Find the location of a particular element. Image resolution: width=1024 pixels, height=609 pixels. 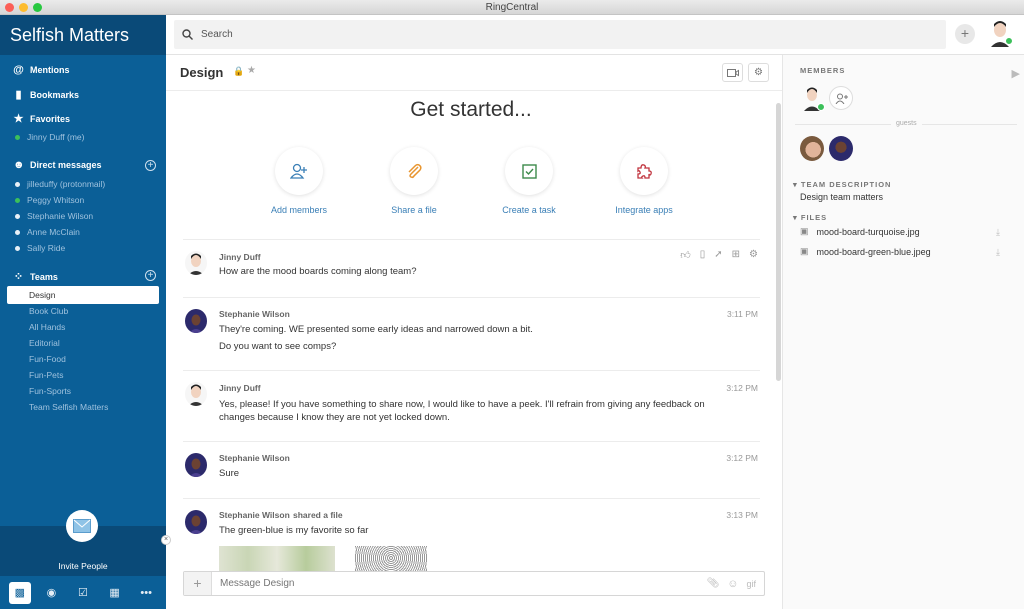

collapse-panel-icon: ▶ is located at coordinates (1016, 73).